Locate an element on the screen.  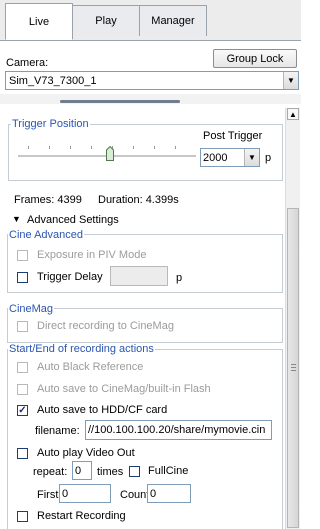
frames-text: Frames: 4399 is located at coordinates (48, 200).